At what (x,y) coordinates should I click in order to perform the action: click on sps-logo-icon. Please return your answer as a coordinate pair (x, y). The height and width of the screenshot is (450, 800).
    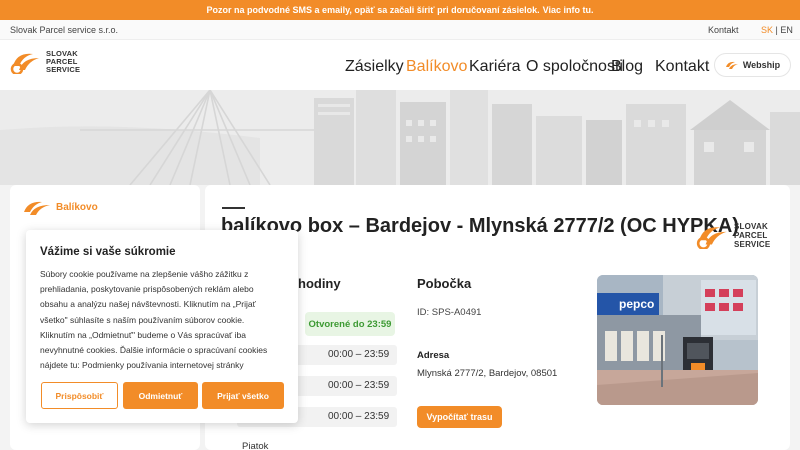
    Looking at the image, I should click on (24, 63).